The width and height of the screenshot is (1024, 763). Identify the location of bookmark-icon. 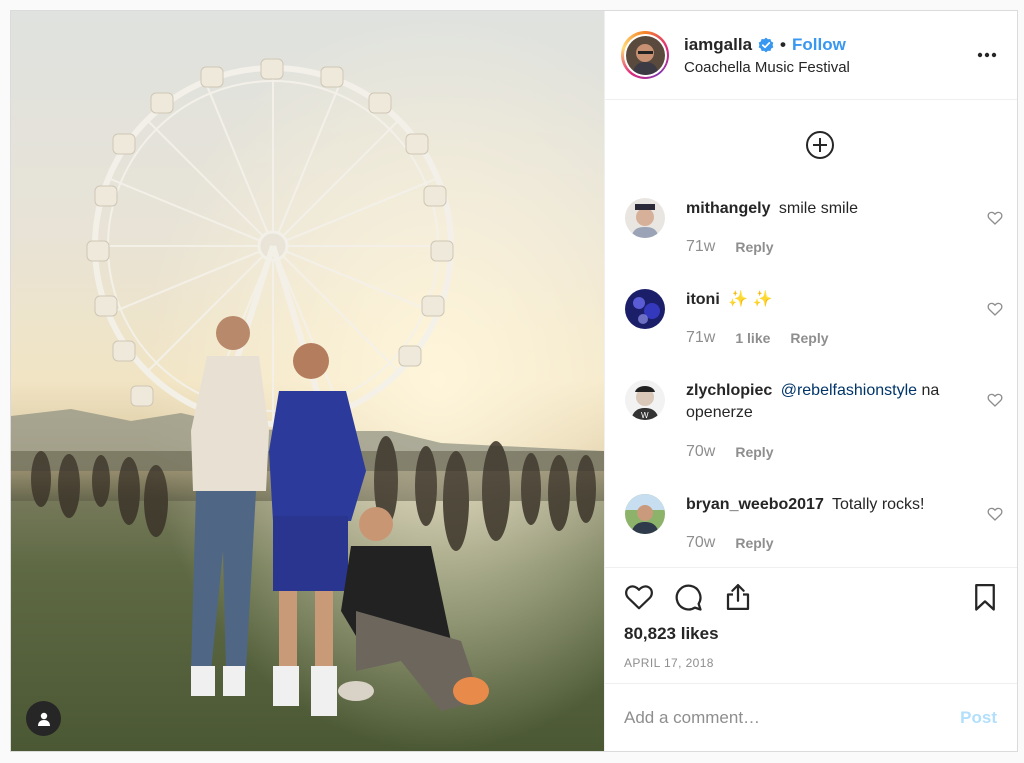
(985, 597).